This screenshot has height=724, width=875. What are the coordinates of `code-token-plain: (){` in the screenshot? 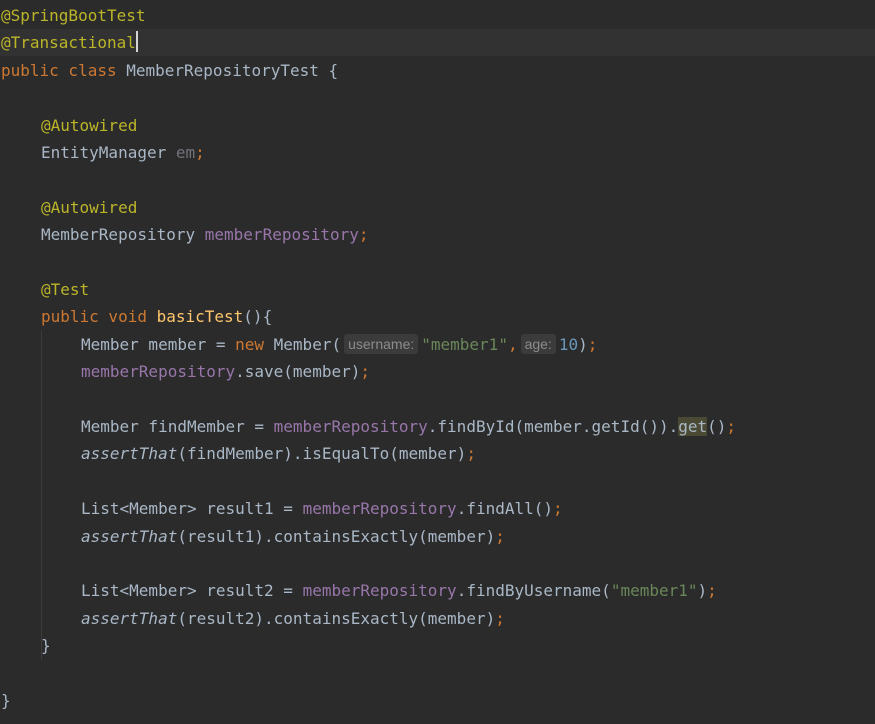 It's located at (258, 317).